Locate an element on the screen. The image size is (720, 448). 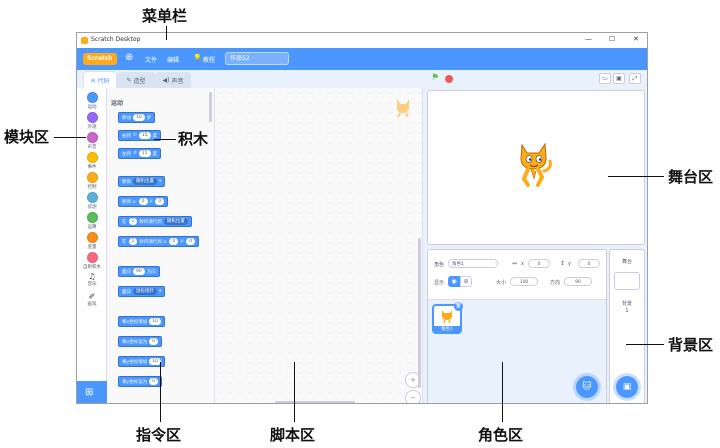
sprite-name-label: 角色 is located at coordinates (439, 265).